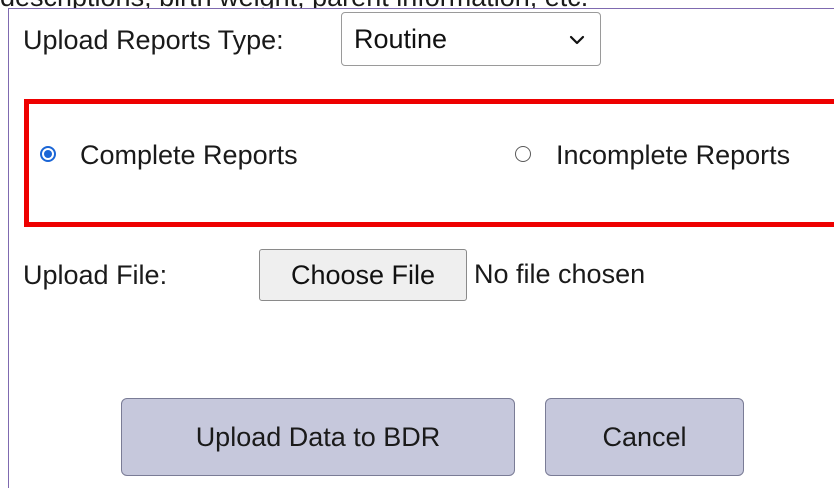 This screenshot has width=834, height=488. Describe the element at coordinates (471, 39) in the screenshot. I see `upload-type-select: Routine` at that location.